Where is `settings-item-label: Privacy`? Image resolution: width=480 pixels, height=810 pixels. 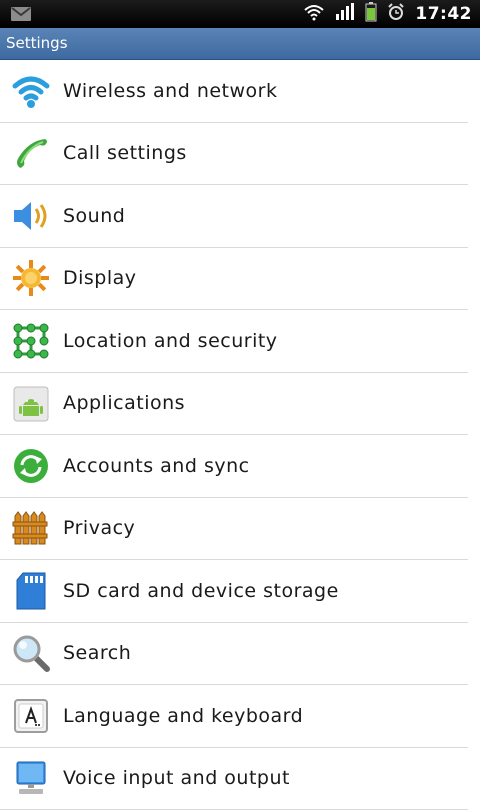
settings-item-label: Privacy is located at coordinates (99, 528).